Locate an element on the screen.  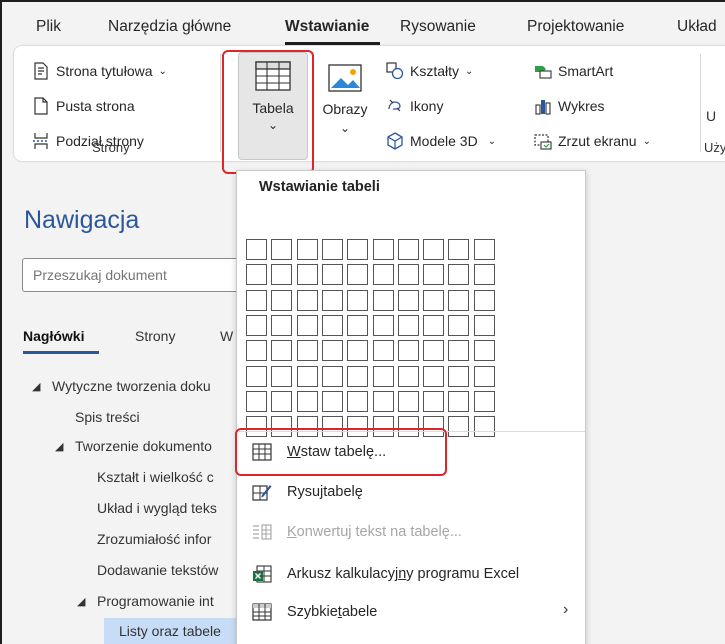
tab-projektowanie: Projektowanie is located at coordinates (575, 27).